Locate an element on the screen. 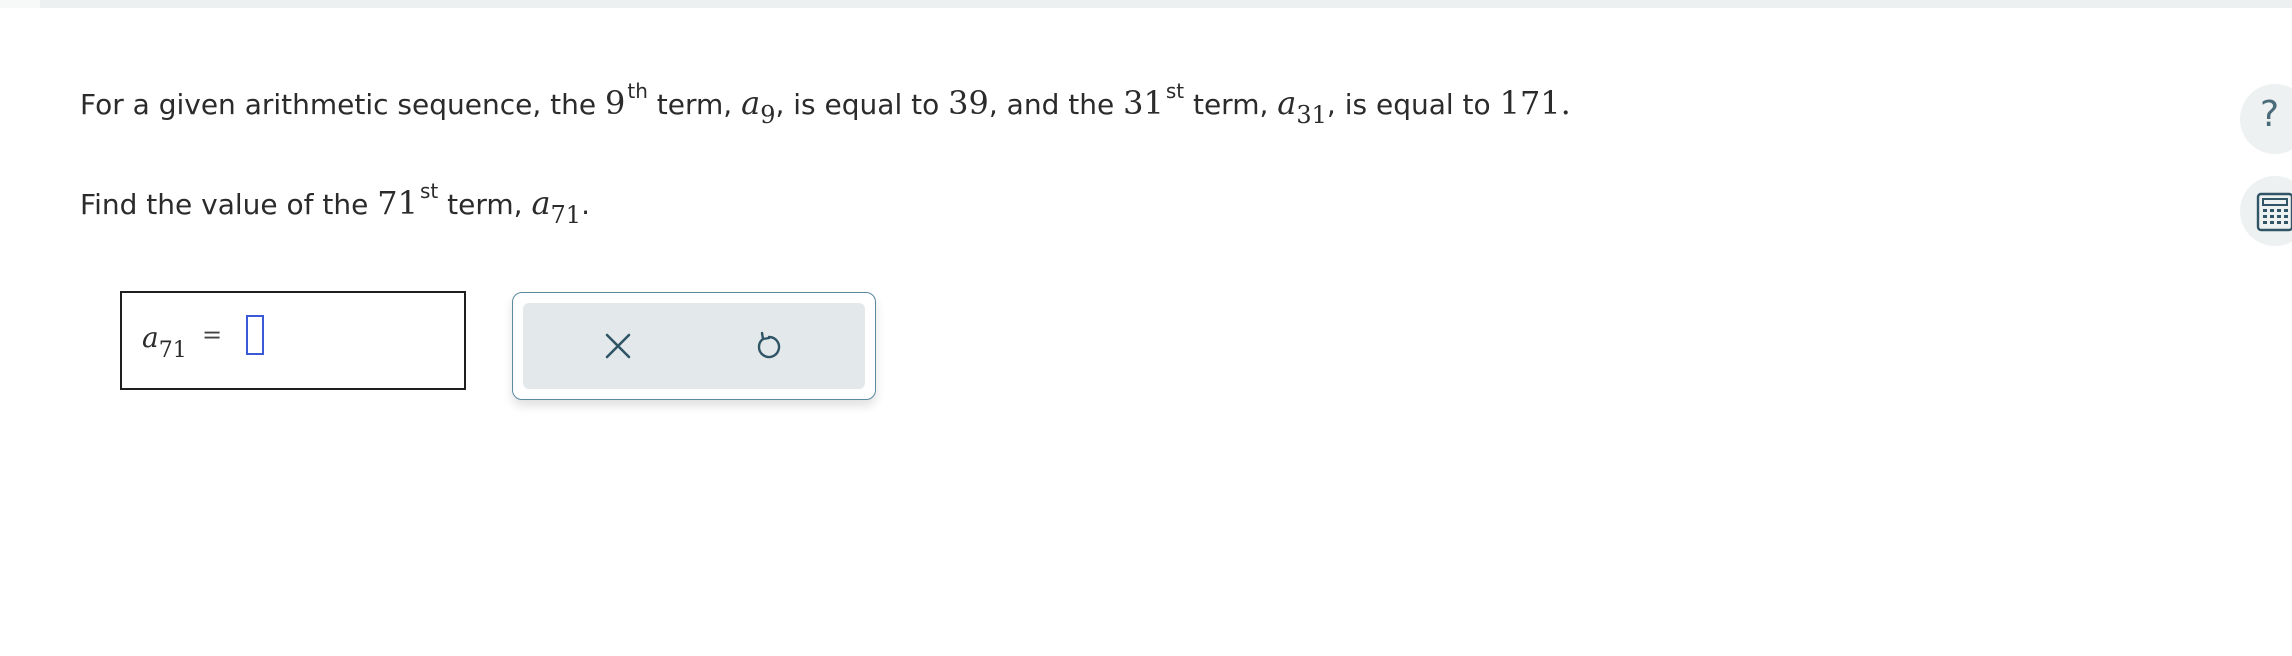 The image size is (2292, 656). answer-input is located at coordinates (255, 335).